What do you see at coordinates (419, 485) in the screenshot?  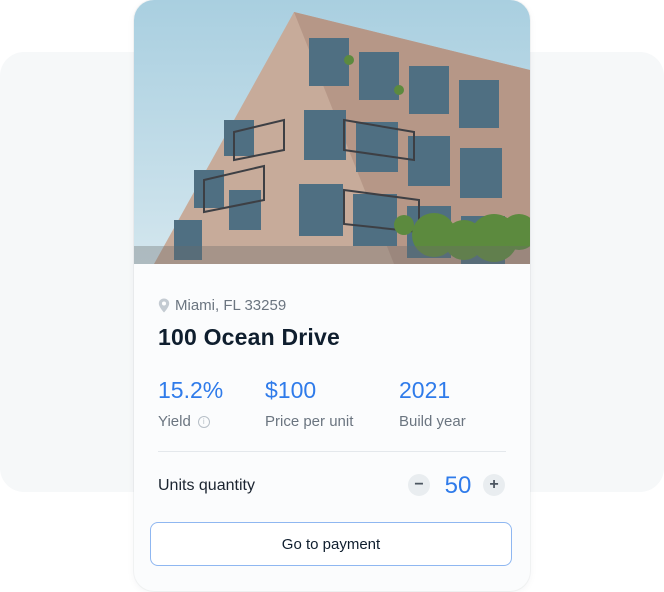 I see `decrement-button: −` at bounding box center [419, 485].